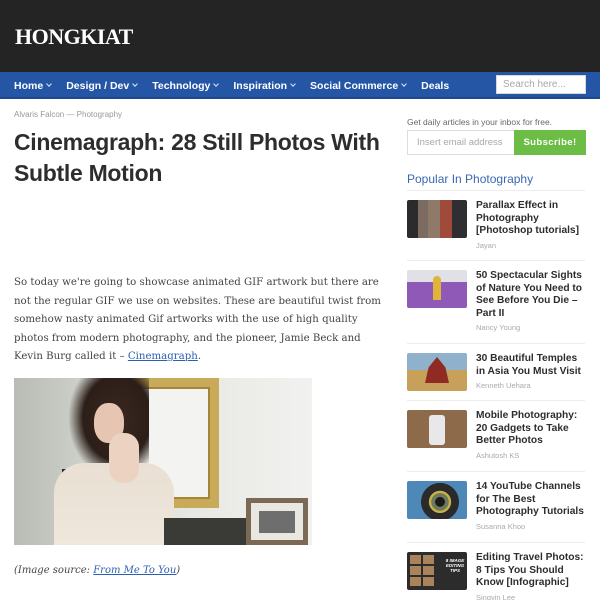 The image size is (600, 600). I want to click on image-caption: (Image source: From Me To You), so click(97, 570).